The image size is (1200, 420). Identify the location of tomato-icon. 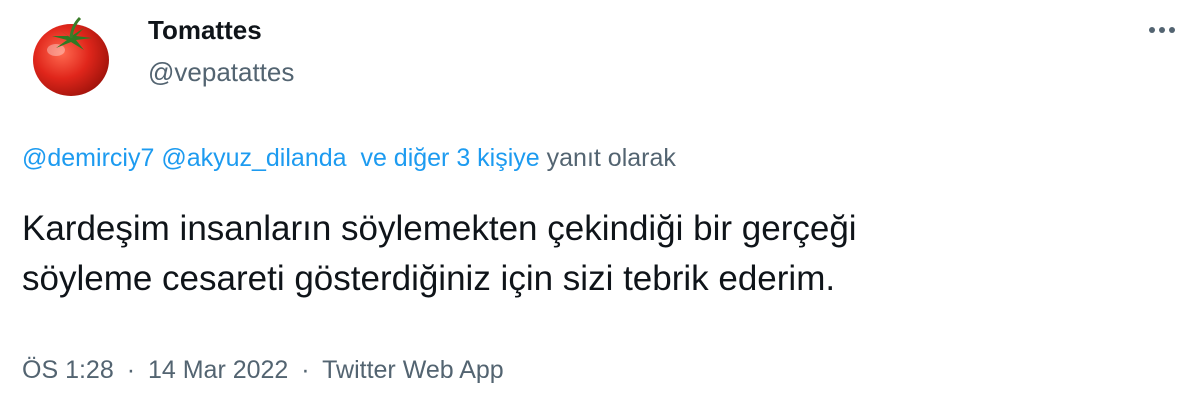
(71, 56).